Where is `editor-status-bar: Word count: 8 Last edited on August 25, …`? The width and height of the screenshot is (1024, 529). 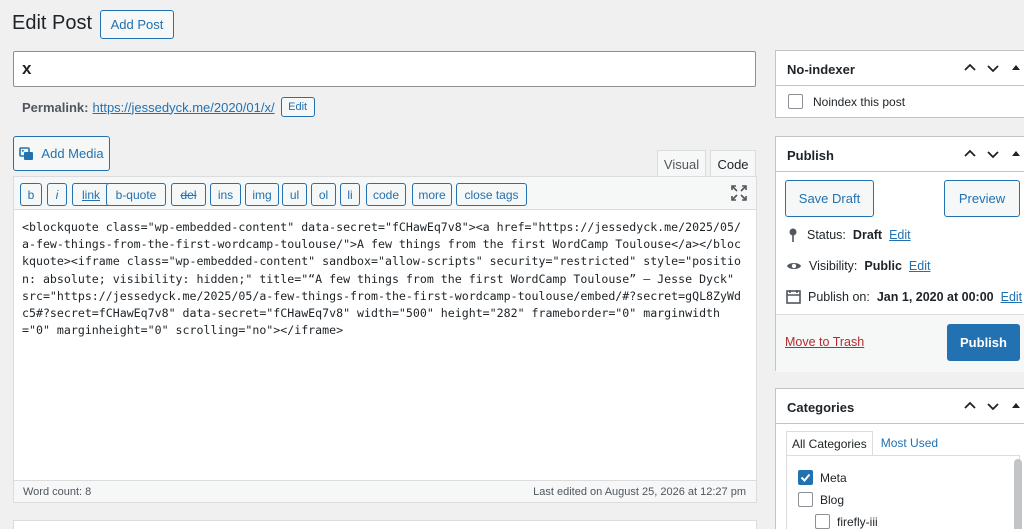
editor-status-bar: Word count: 8 Last edited on August 25, … is located at coordinates (385, 491).